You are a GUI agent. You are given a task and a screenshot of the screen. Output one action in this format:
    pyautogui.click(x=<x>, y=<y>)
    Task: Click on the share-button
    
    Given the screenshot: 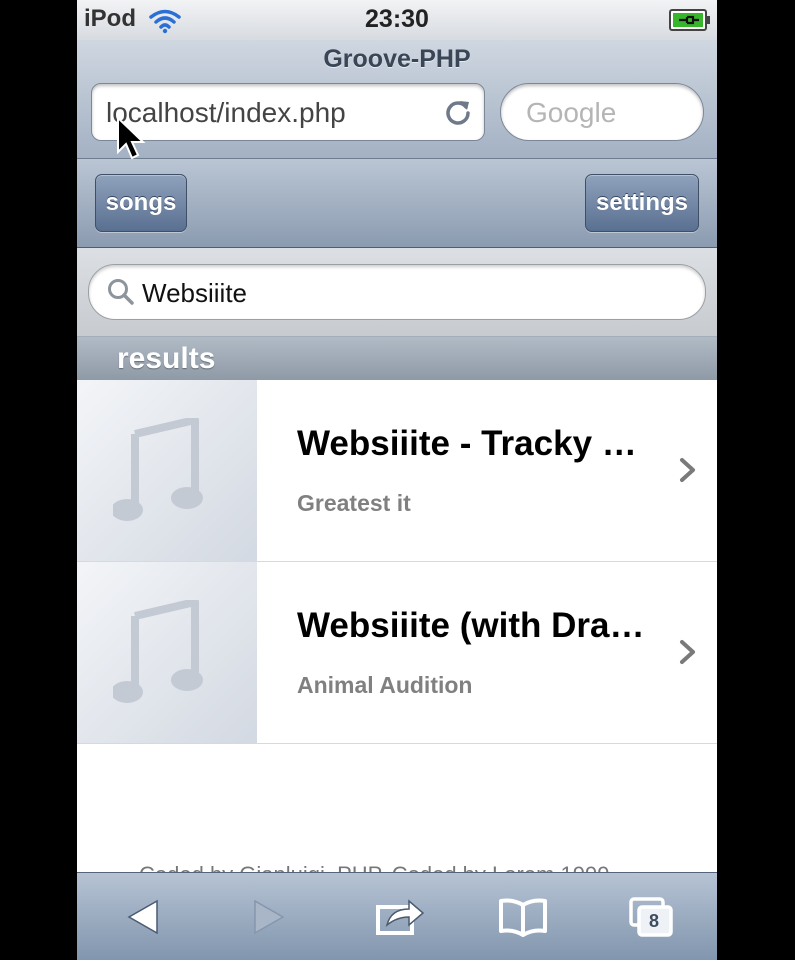 What is the action you would take?
    pyautogui.click(x=405, y=916)
    